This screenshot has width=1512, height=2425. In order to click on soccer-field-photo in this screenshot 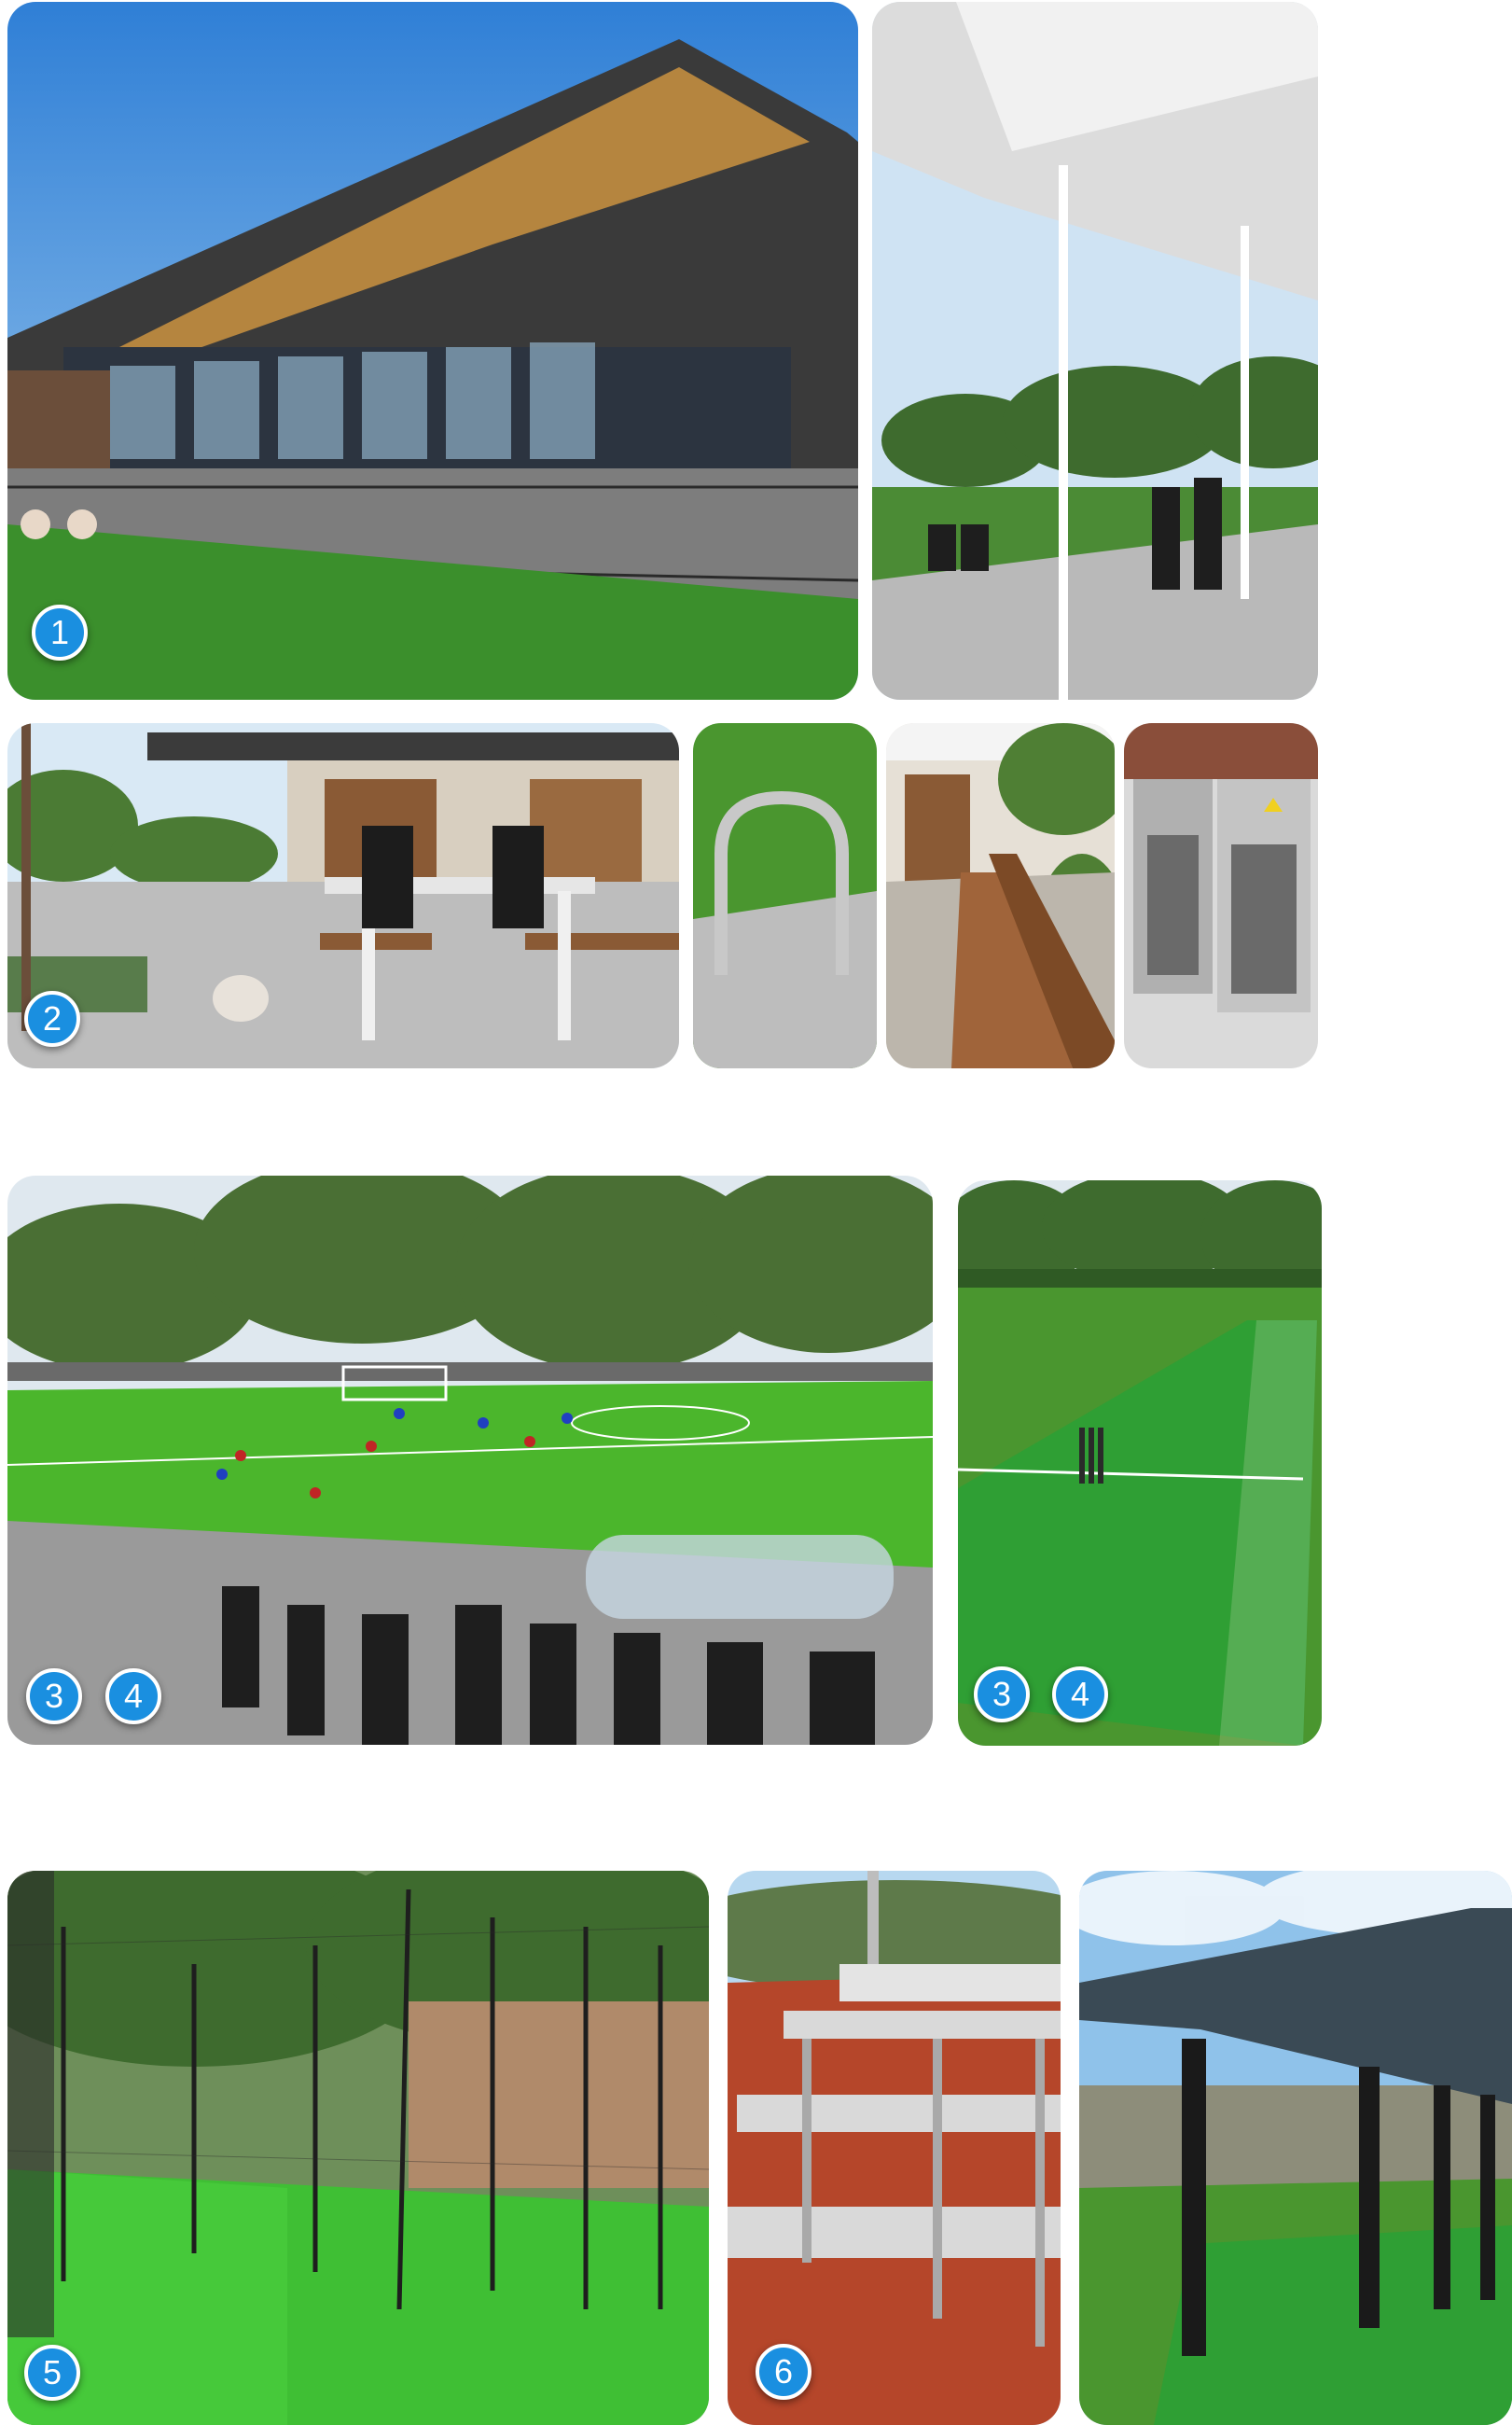, I will do `click(470, 1460)`.